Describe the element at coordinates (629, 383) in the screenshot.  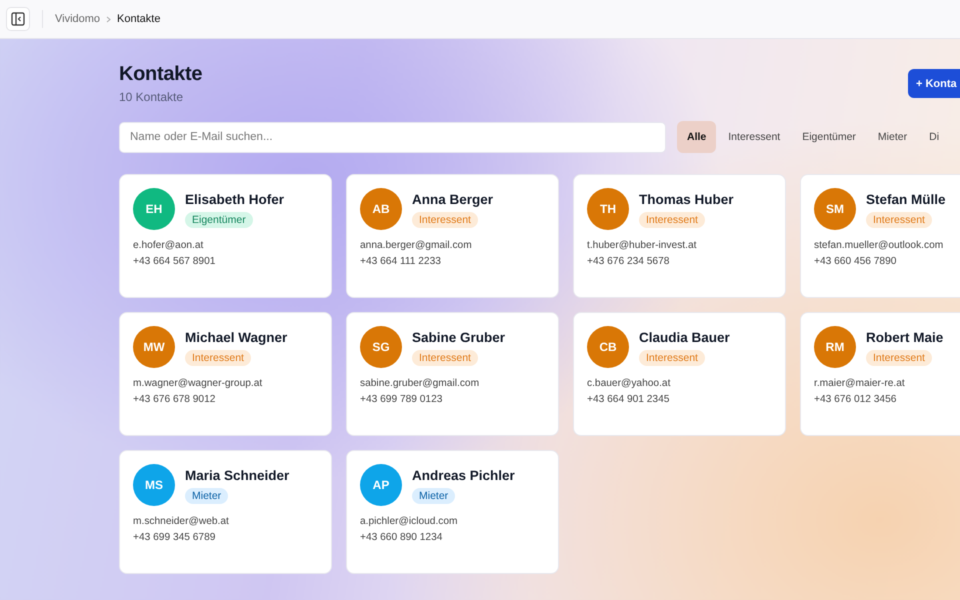
I see `contact-email: c.bauer@yahoo.at` at that location.